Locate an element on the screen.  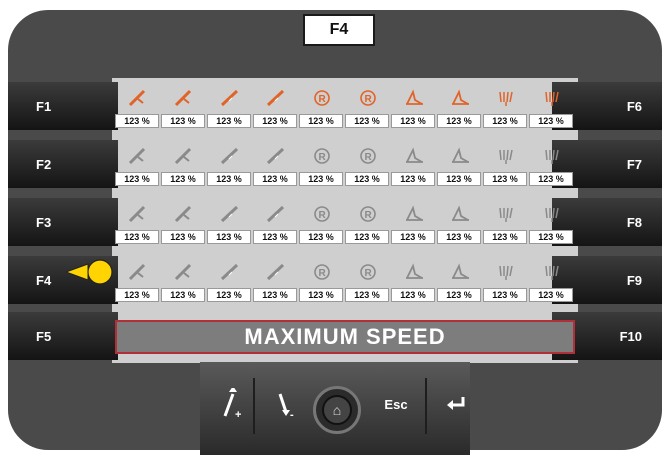
bottom-divider is located at coordinates (426, 406).